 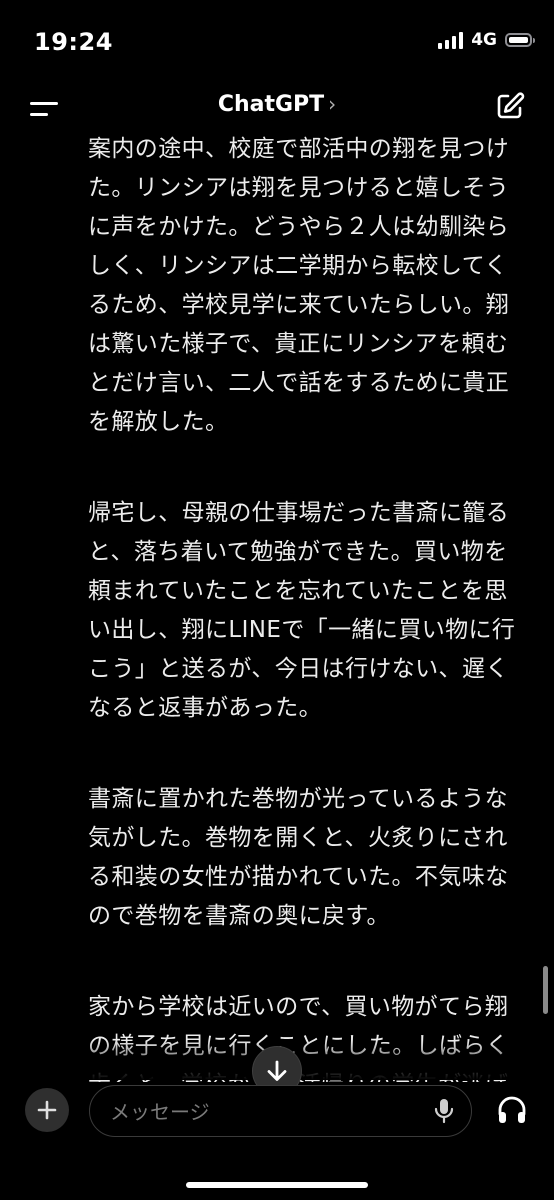 I want to click on battery-icon, so click(x=520, y=40).